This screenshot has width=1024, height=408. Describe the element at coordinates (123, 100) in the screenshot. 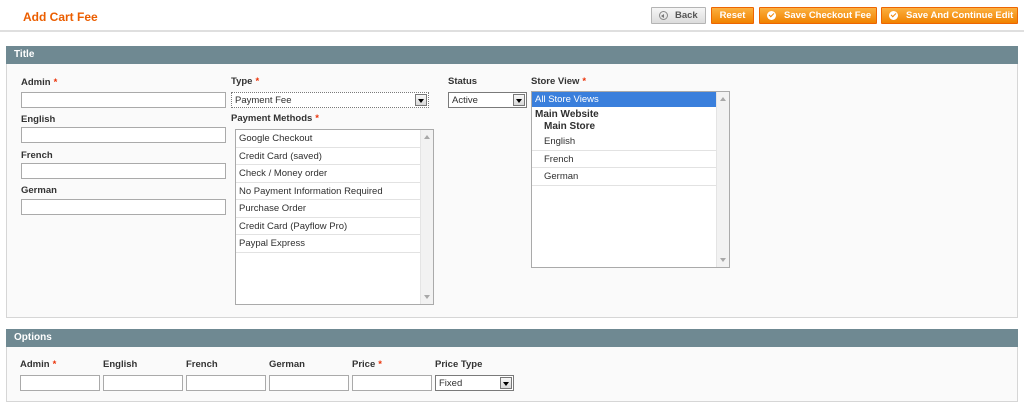

I see `admin-title-input` at that location.